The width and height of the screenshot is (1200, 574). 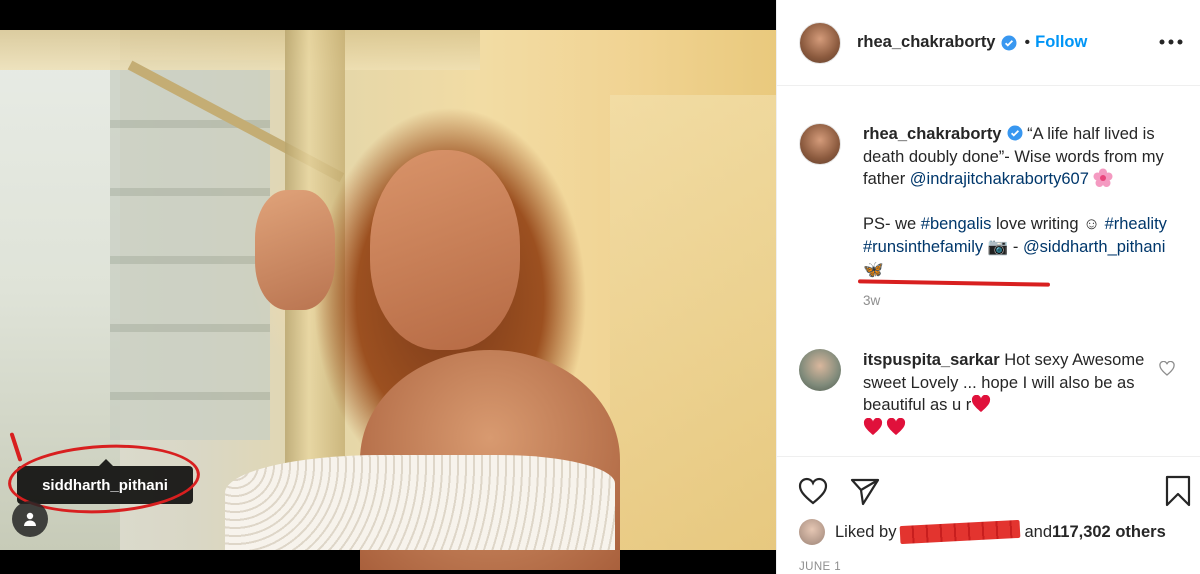 What do you see at coordinates (1136, 224) in the screenshot?
I see `hashtag-link: #rheality` at bounding box center [1136, 224].